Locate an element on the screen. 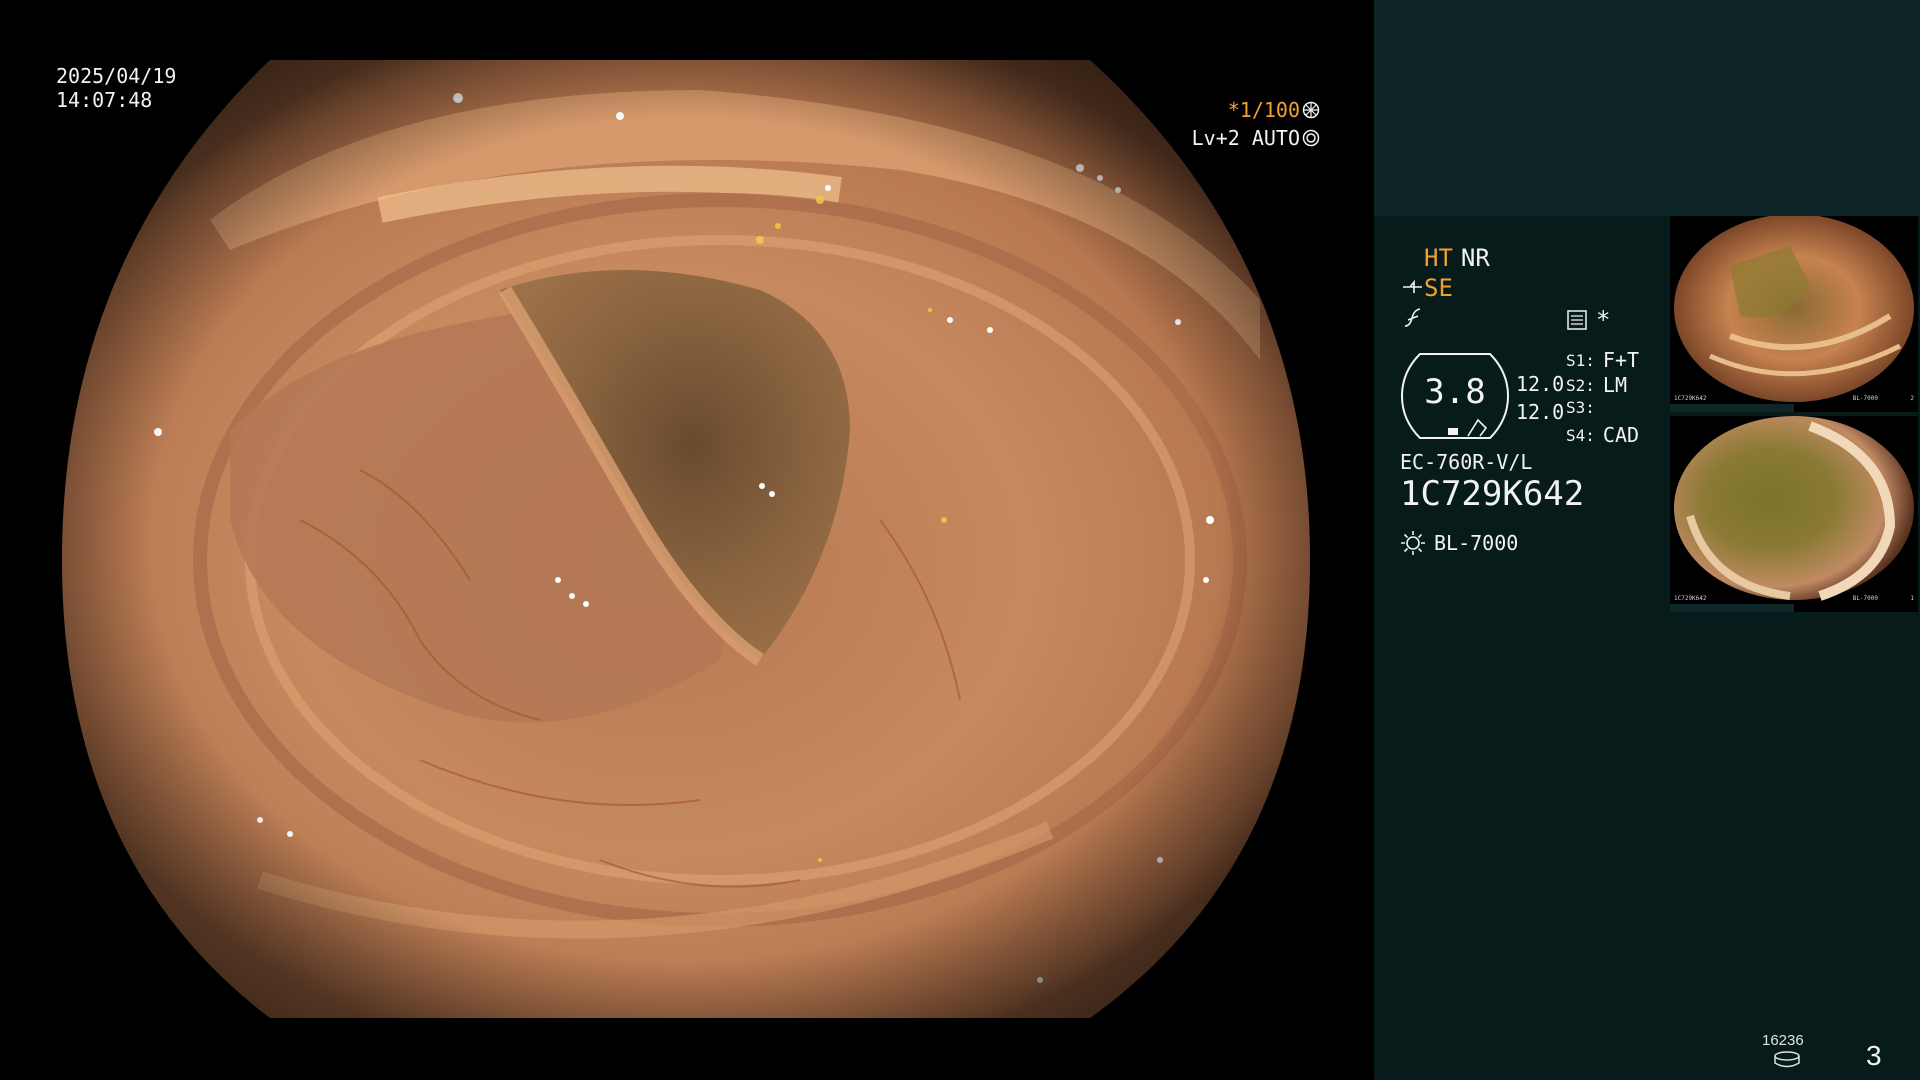 Image resolution: width=1920 pixels, height=1080 pixels. brightness-level-display: Lv+2 AUTO is located at coordinates (1256, 138).